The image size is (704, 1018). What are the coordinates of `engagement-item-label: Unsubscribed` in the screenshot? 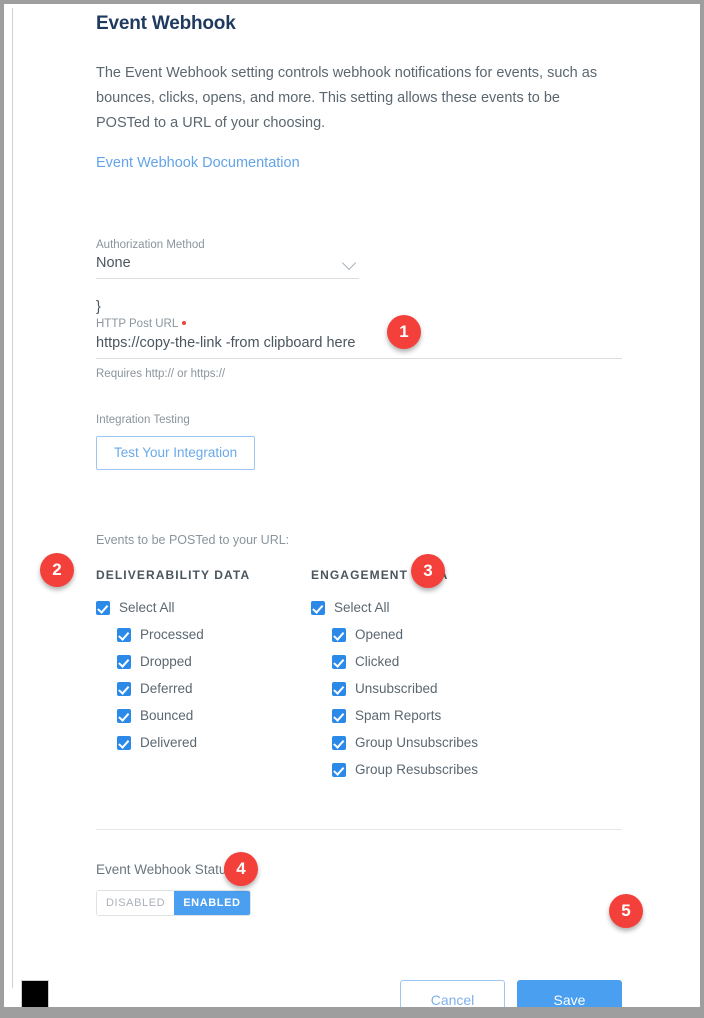 It's located at (396, 688).